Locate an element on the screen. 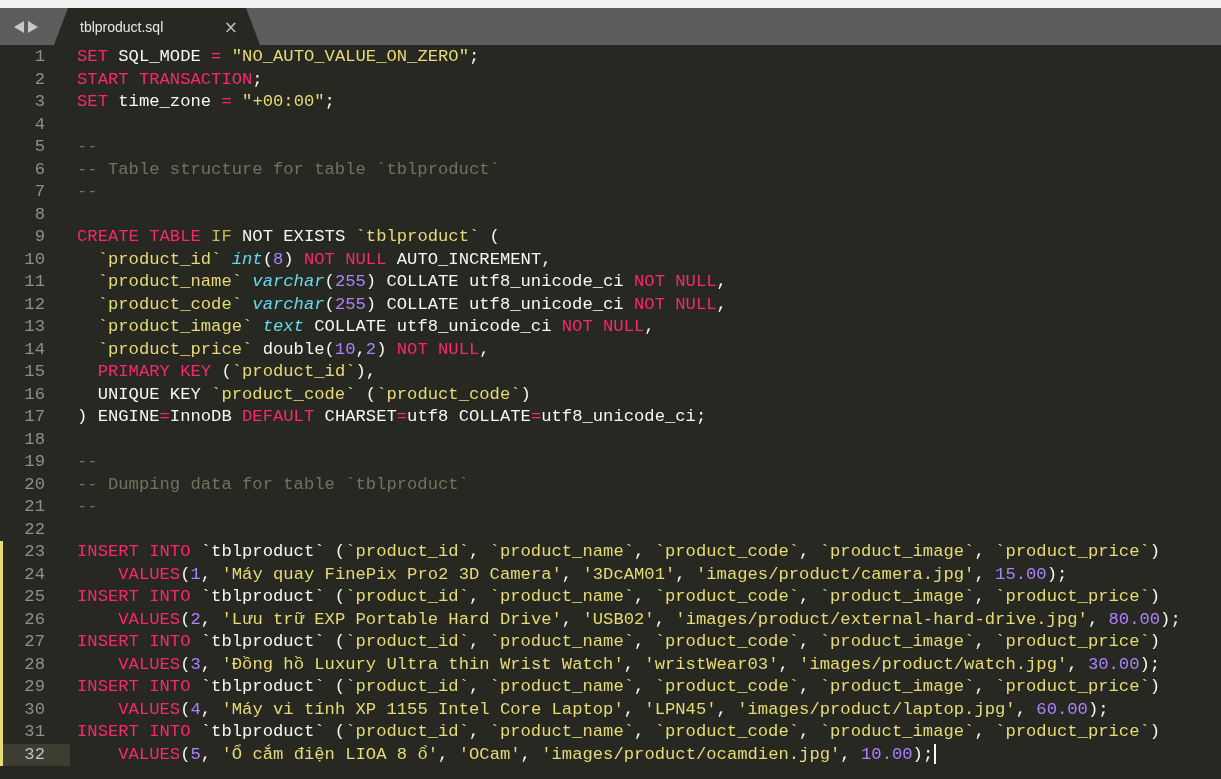 This screenshot has height=779, width=1221. line-number: 19 is located at coordinates (34, 462).